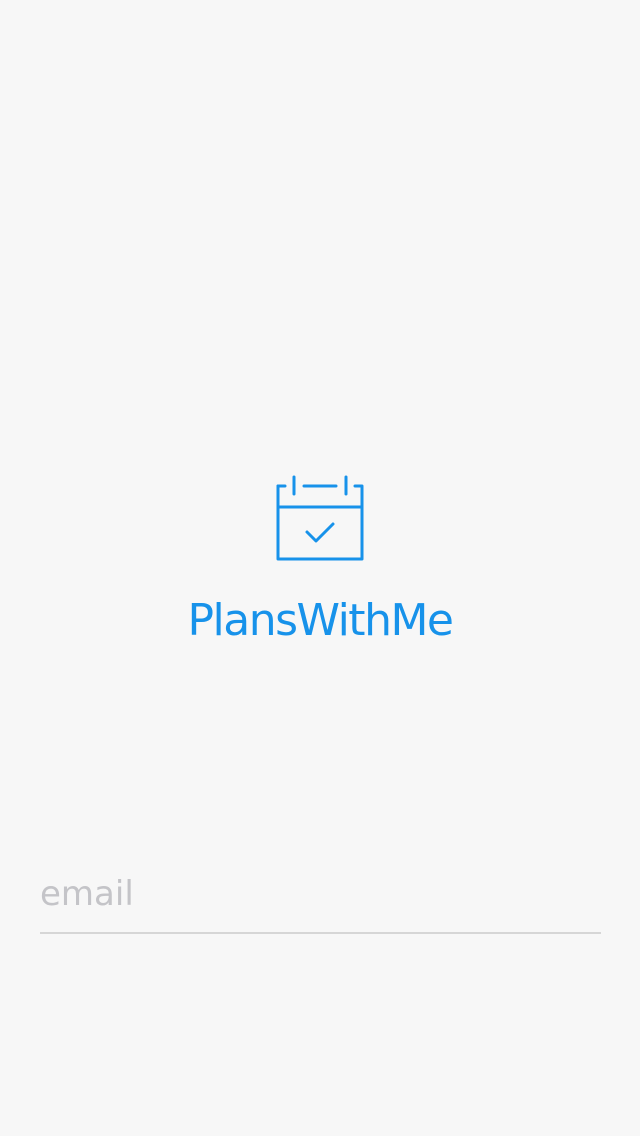 Image resolution: width=640 pixels, height=1136 pixels. I want to click on email-field, so click(320, 894).